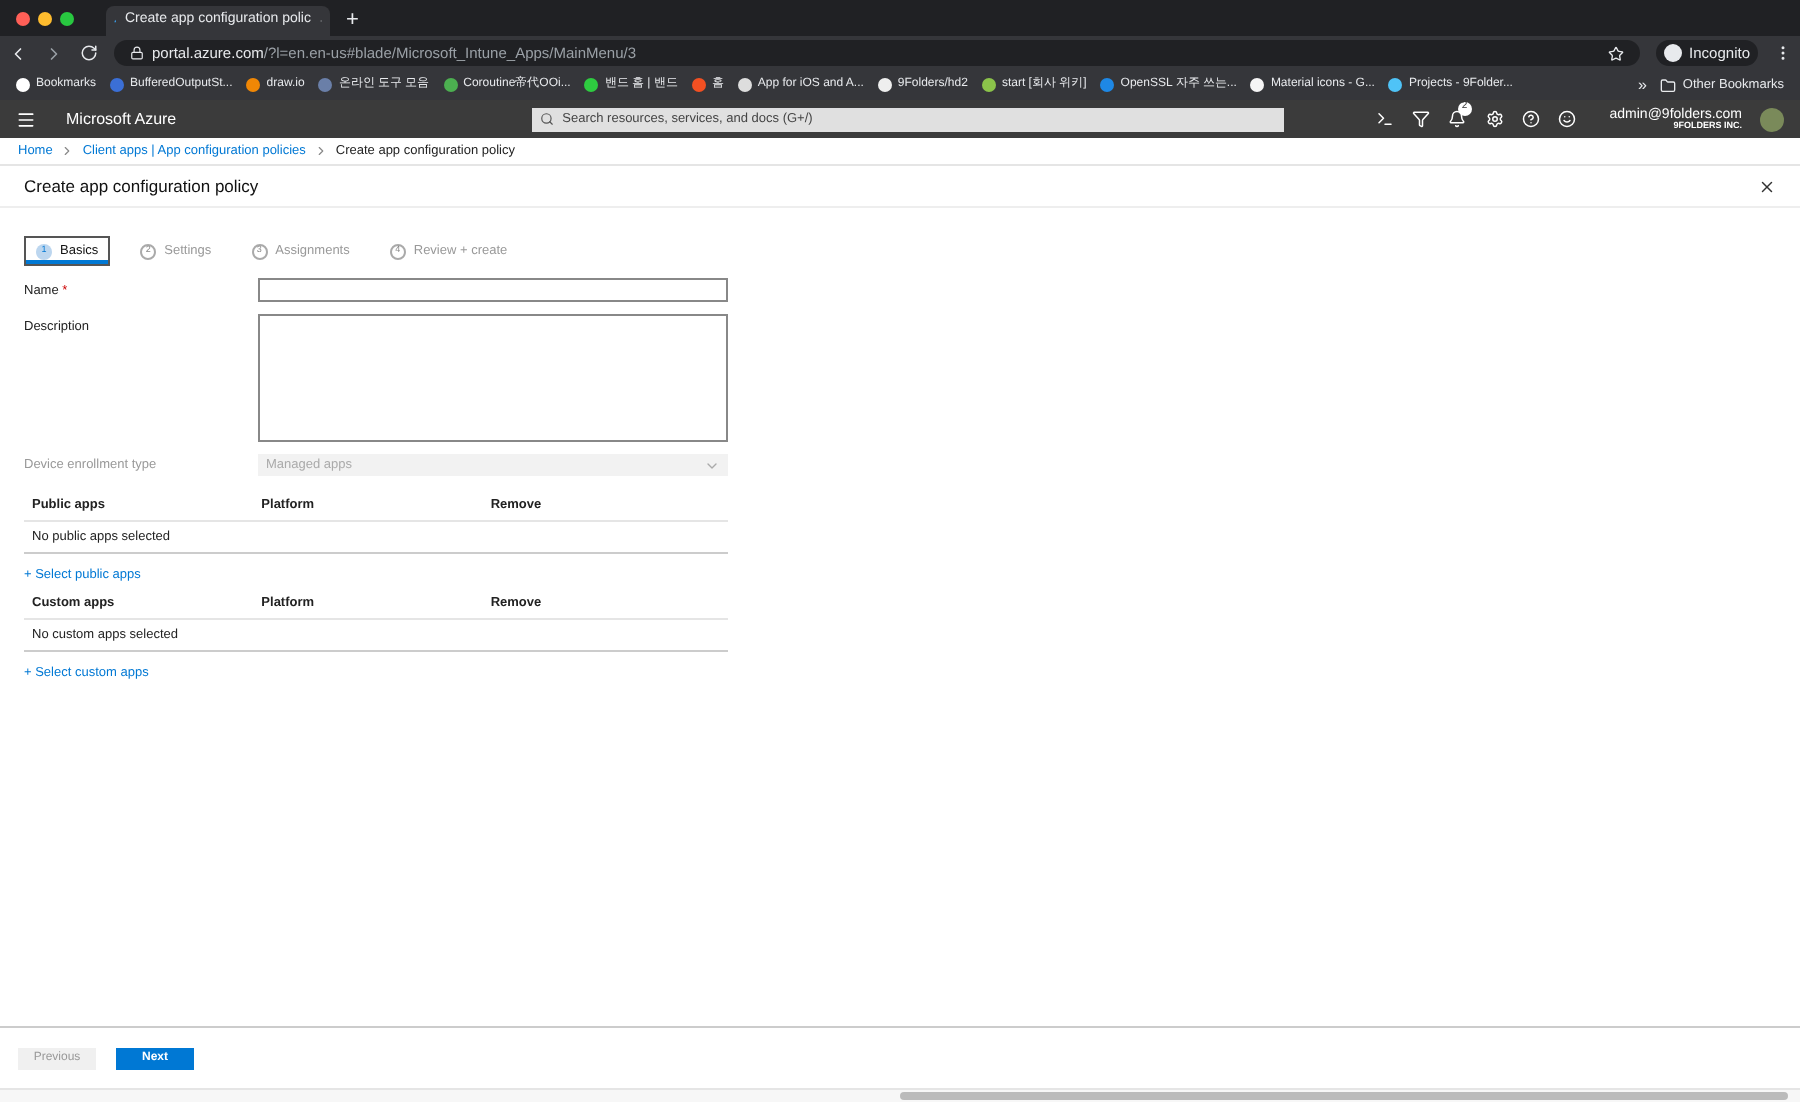 This screenshot has width=1800, height=1102. I want to click on folder-icon, so click(1668, 85).